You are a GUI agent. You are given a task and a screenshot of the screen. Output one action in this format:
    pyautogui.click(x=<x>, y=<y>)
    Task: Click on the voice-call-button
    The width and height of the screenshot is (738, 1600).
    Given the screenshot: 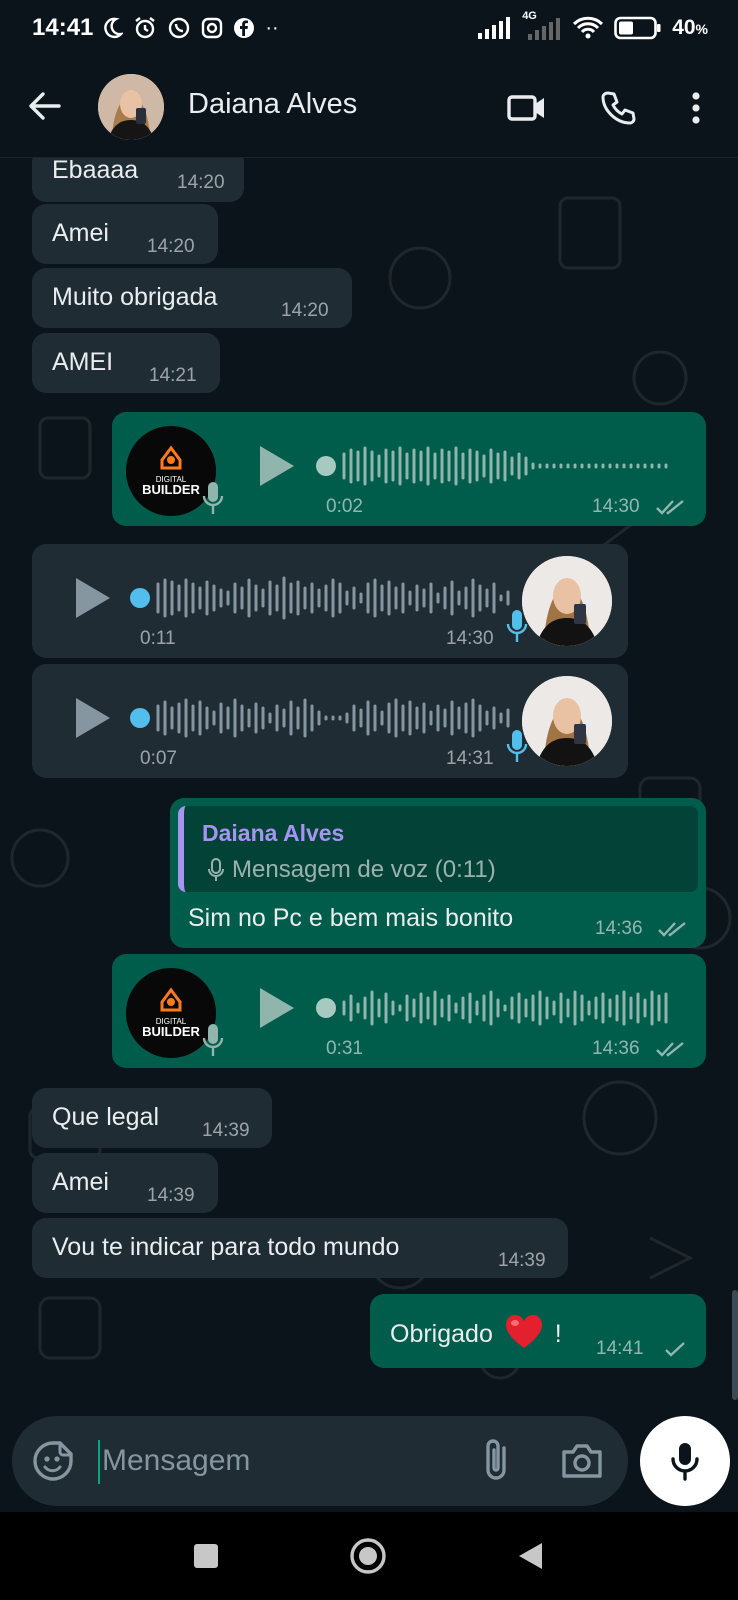 What is the action you would take?
    pyautogui.click(x=618, y=108)
    